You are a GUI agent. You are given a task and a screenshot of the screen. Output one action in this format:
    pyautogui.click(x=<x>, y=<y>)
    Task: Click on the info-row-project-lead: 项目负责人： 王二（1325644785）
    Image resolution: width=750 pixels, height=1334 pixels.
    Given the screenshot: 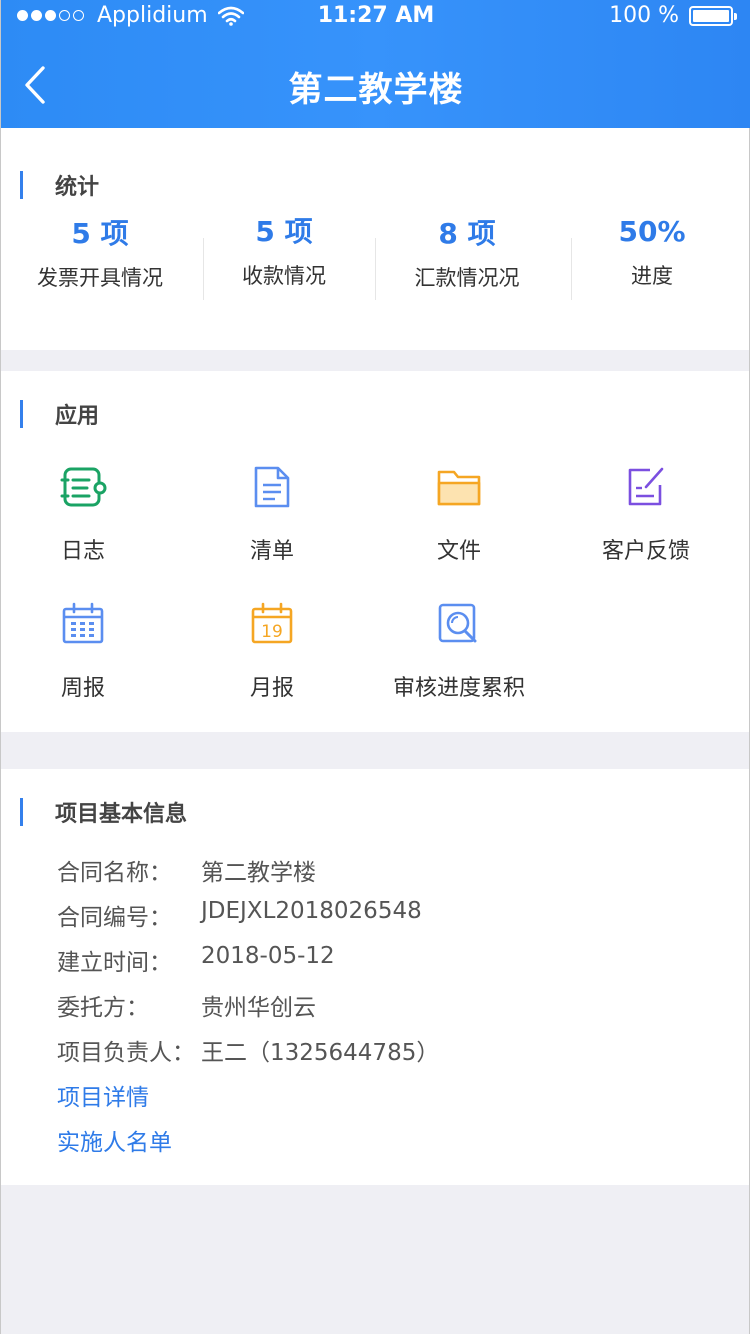 What is the action you would take?
    pyautogui.click(x=248, y=1050)
    